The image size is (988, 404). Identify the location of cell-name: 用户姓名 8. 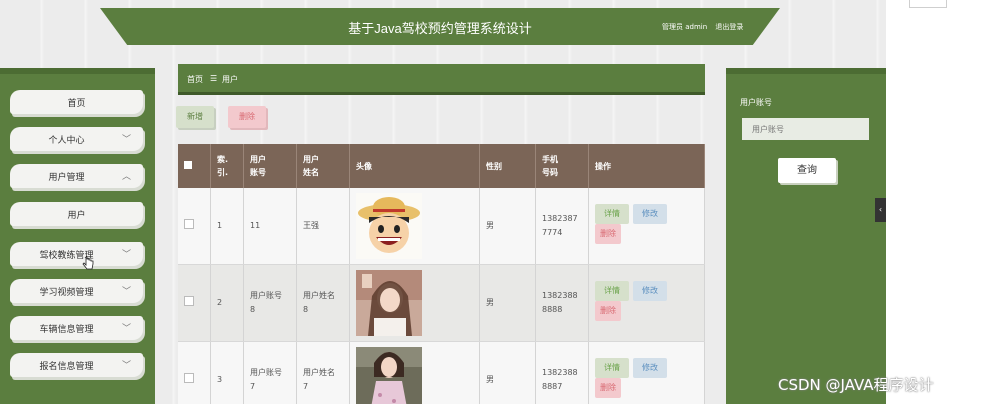
(323, 303).